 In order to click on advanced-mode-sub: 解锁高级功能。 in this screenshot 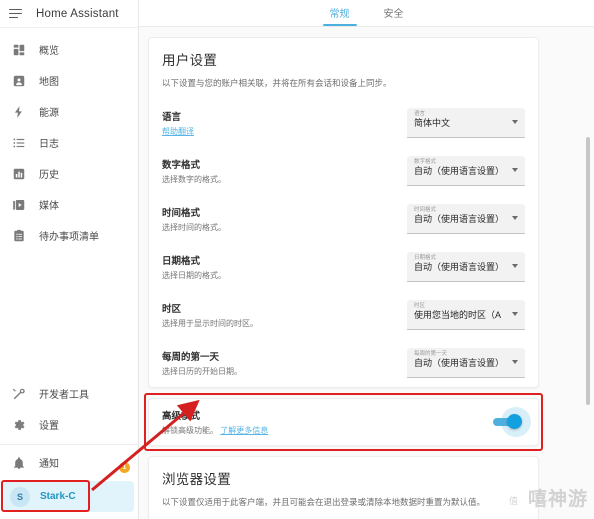, I will do `click(190, 430)`.